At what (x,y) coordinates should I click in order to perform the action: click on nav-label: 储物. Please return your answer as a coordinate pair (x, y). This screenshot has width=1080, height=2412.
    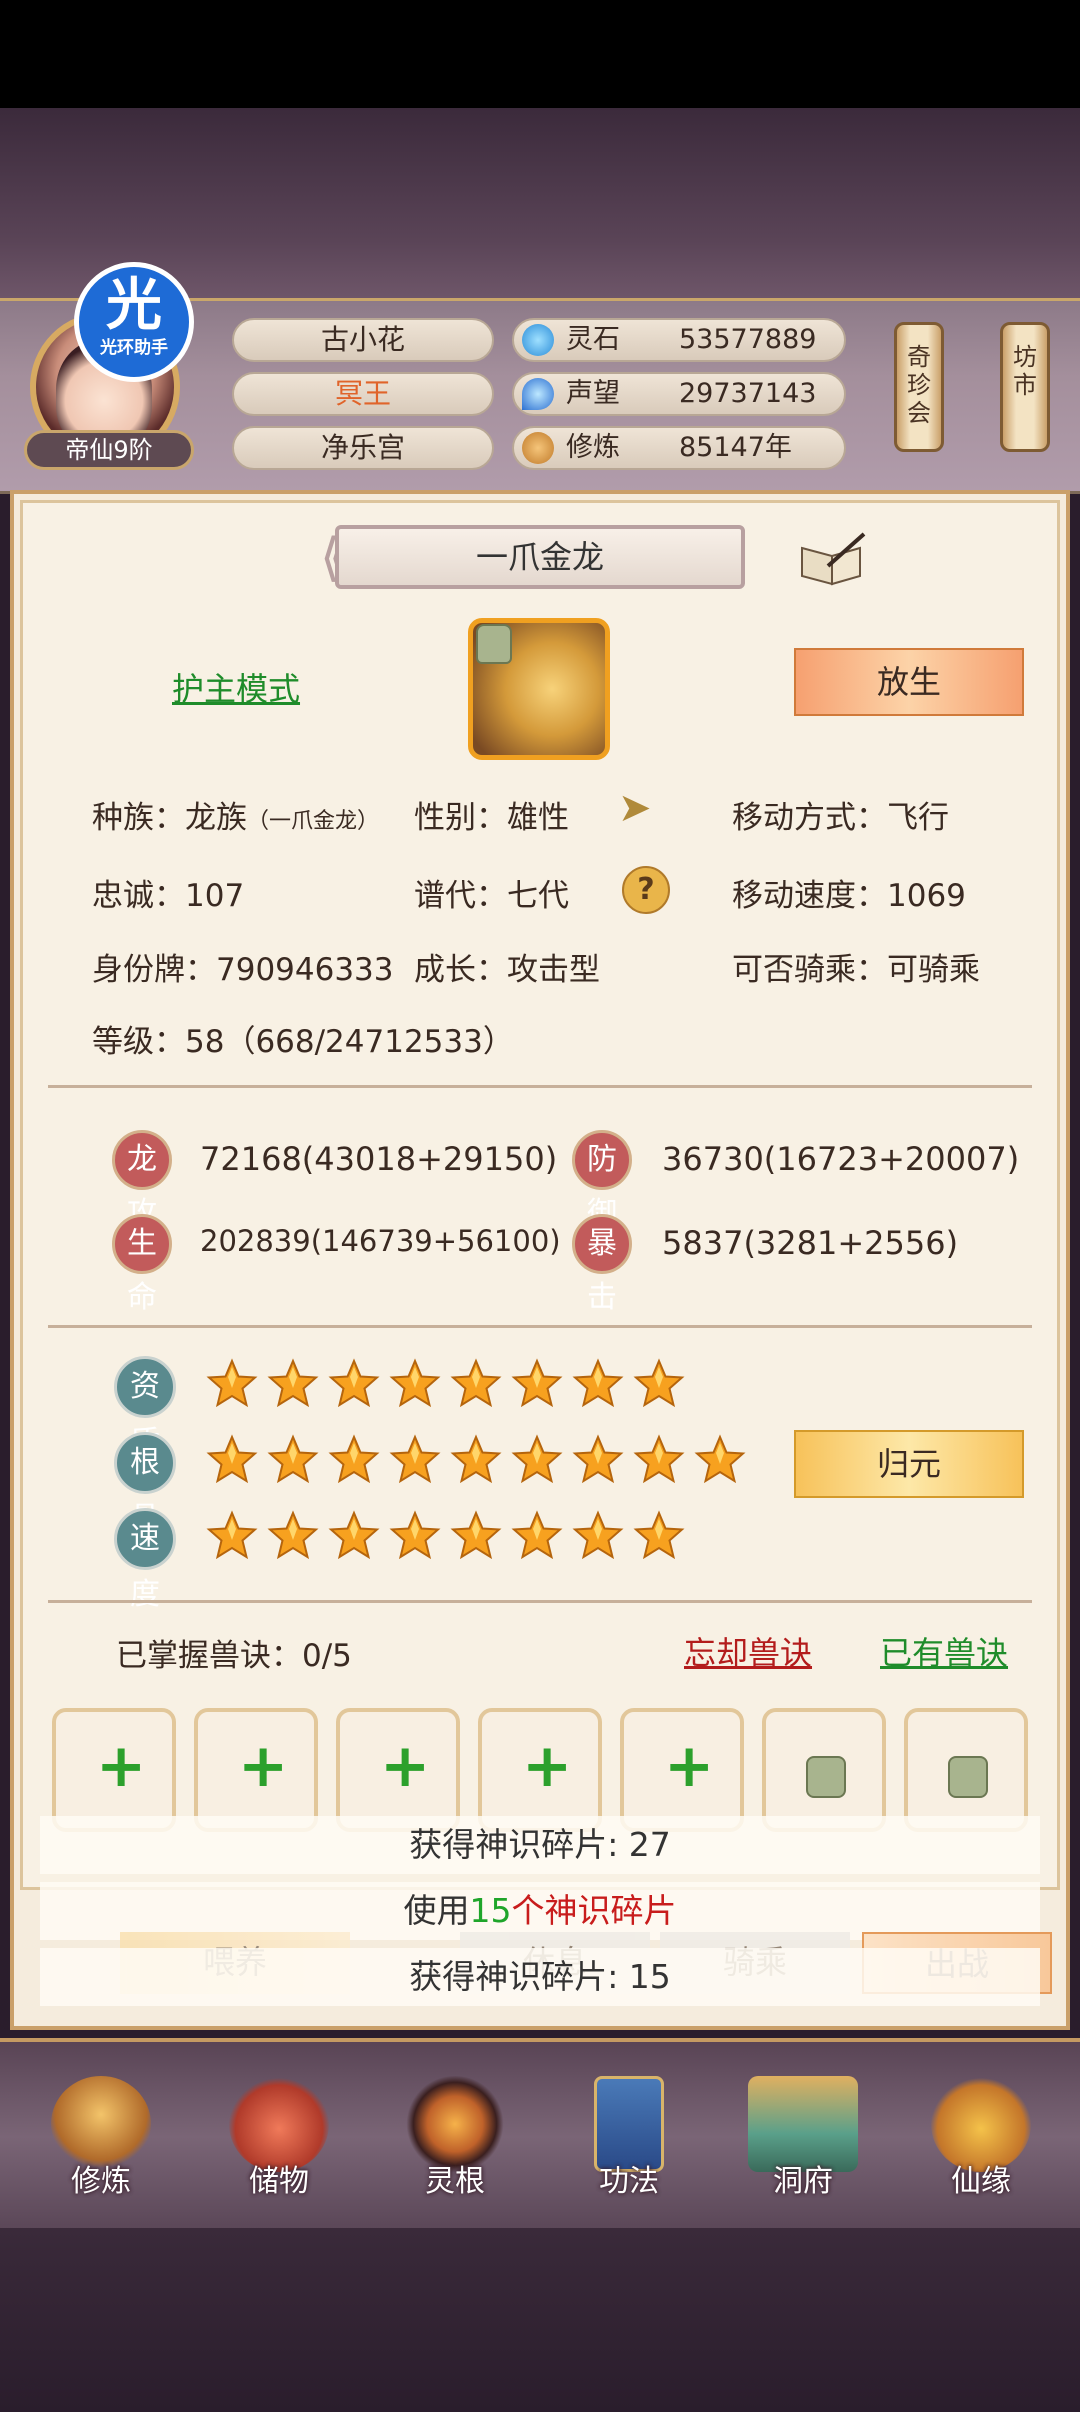
    Looking at the image, I should click on (279, 2181).